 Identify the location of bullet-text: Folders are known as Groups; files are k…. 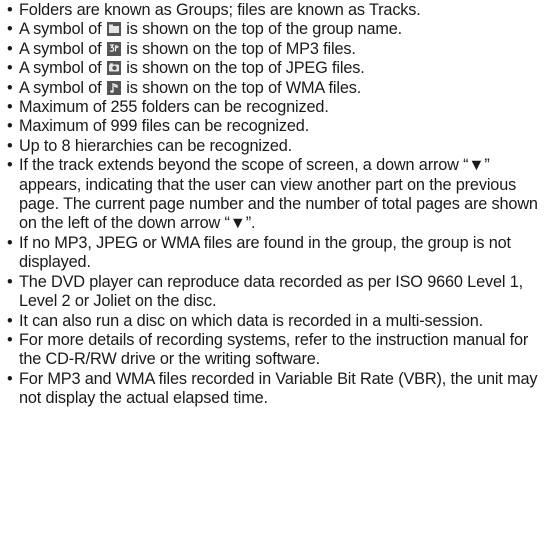
(220, 10).